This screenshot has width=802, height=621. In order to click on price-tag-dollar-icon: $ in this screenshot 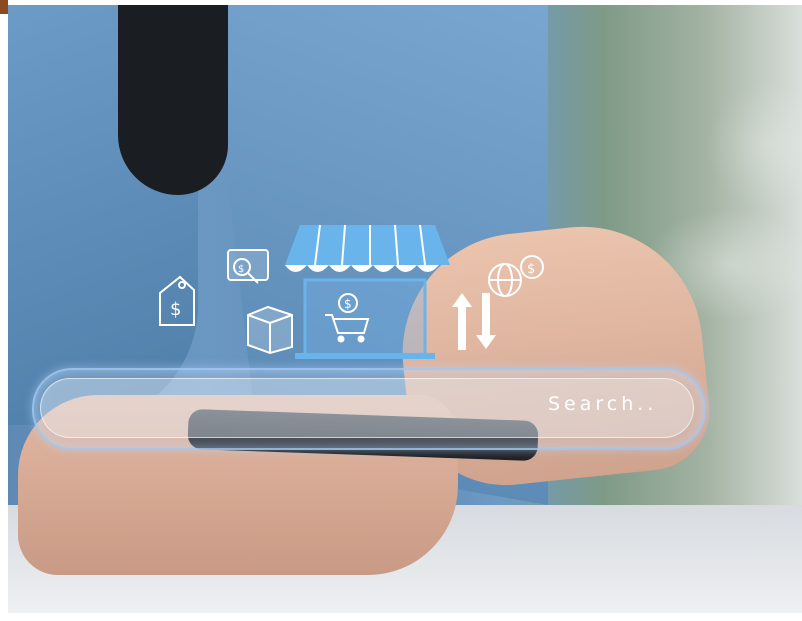, I will do `click(177, 300)`.